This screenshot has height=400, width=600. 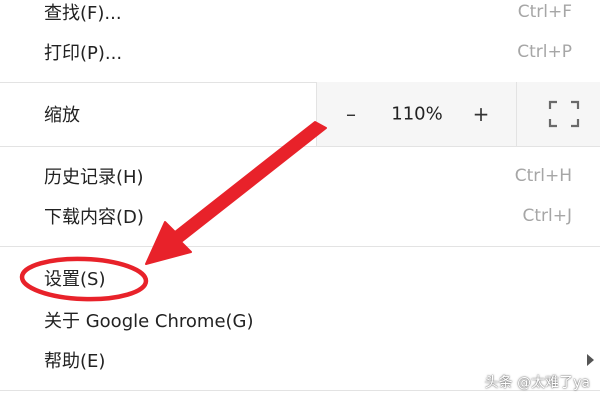 I want to click on menu-item-label: 关于 Google Chrome(G), so click(x=149, y=321).